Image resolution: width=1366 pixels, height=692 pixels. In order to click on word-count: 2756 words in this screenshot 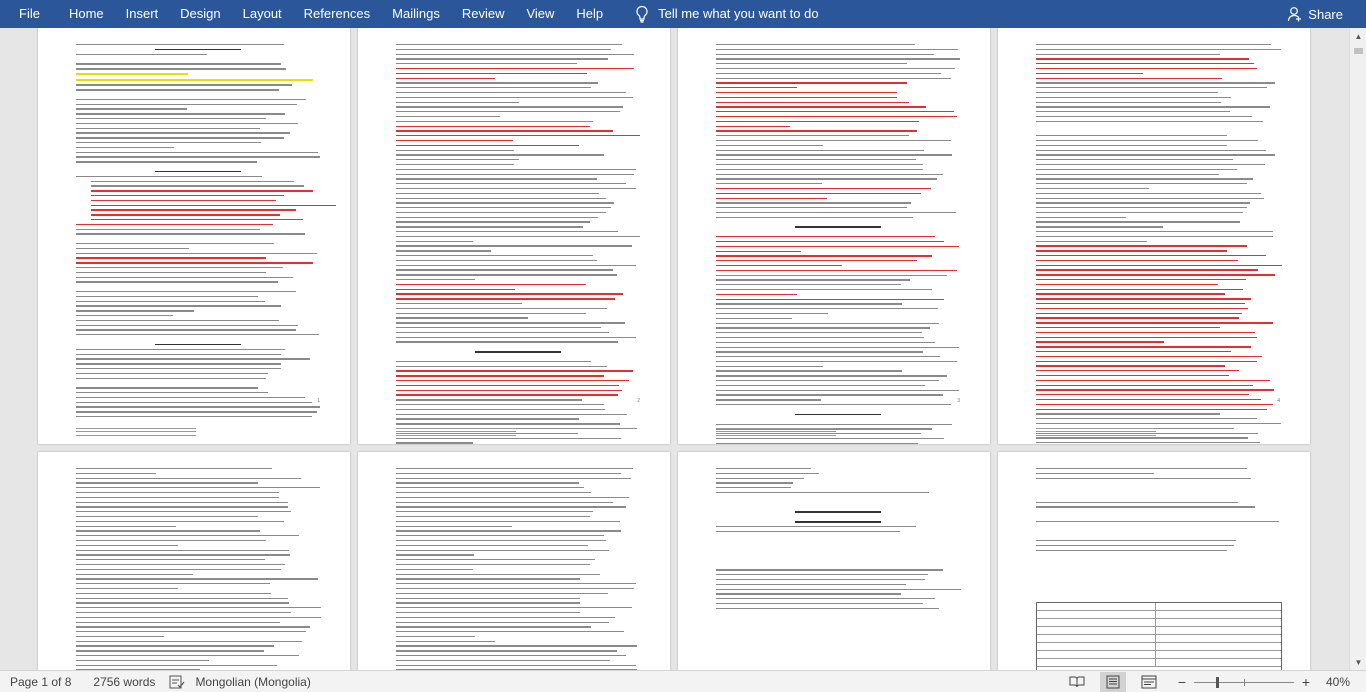, I will do `click(124, 682)`.